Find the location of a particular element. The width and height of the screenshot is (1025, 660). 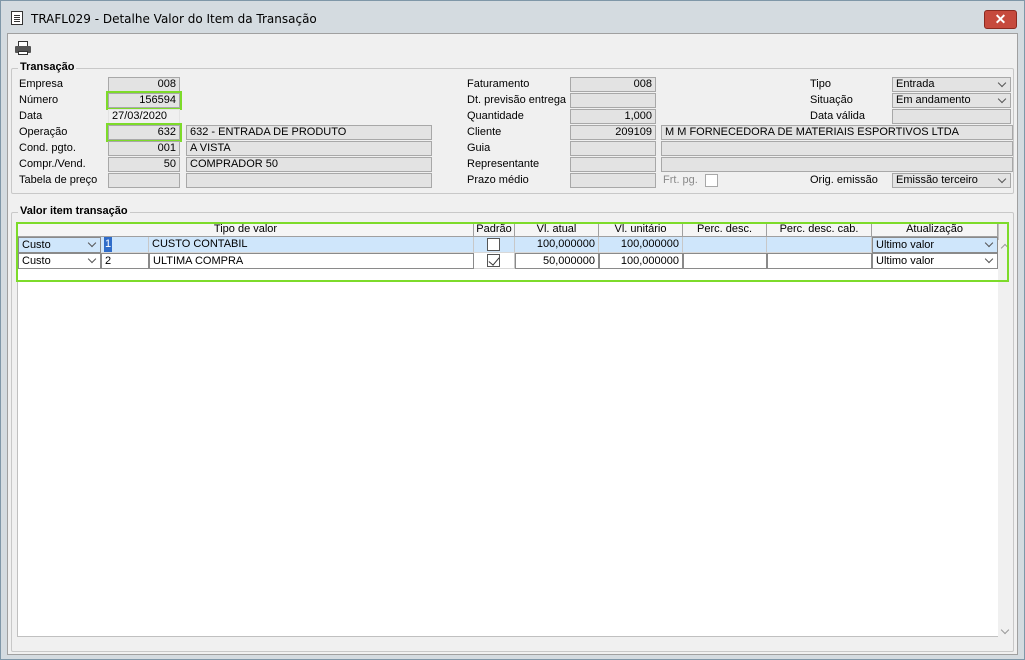

compr-vend-code-field: 50 is located at coordinates (144, 164).